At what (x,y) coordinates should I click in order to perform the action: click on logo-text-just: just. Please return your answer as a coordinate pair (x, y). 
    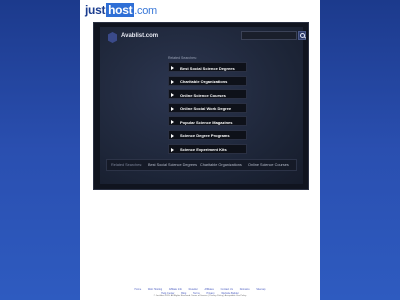
    Looking at the image, I should click on (95, 10).